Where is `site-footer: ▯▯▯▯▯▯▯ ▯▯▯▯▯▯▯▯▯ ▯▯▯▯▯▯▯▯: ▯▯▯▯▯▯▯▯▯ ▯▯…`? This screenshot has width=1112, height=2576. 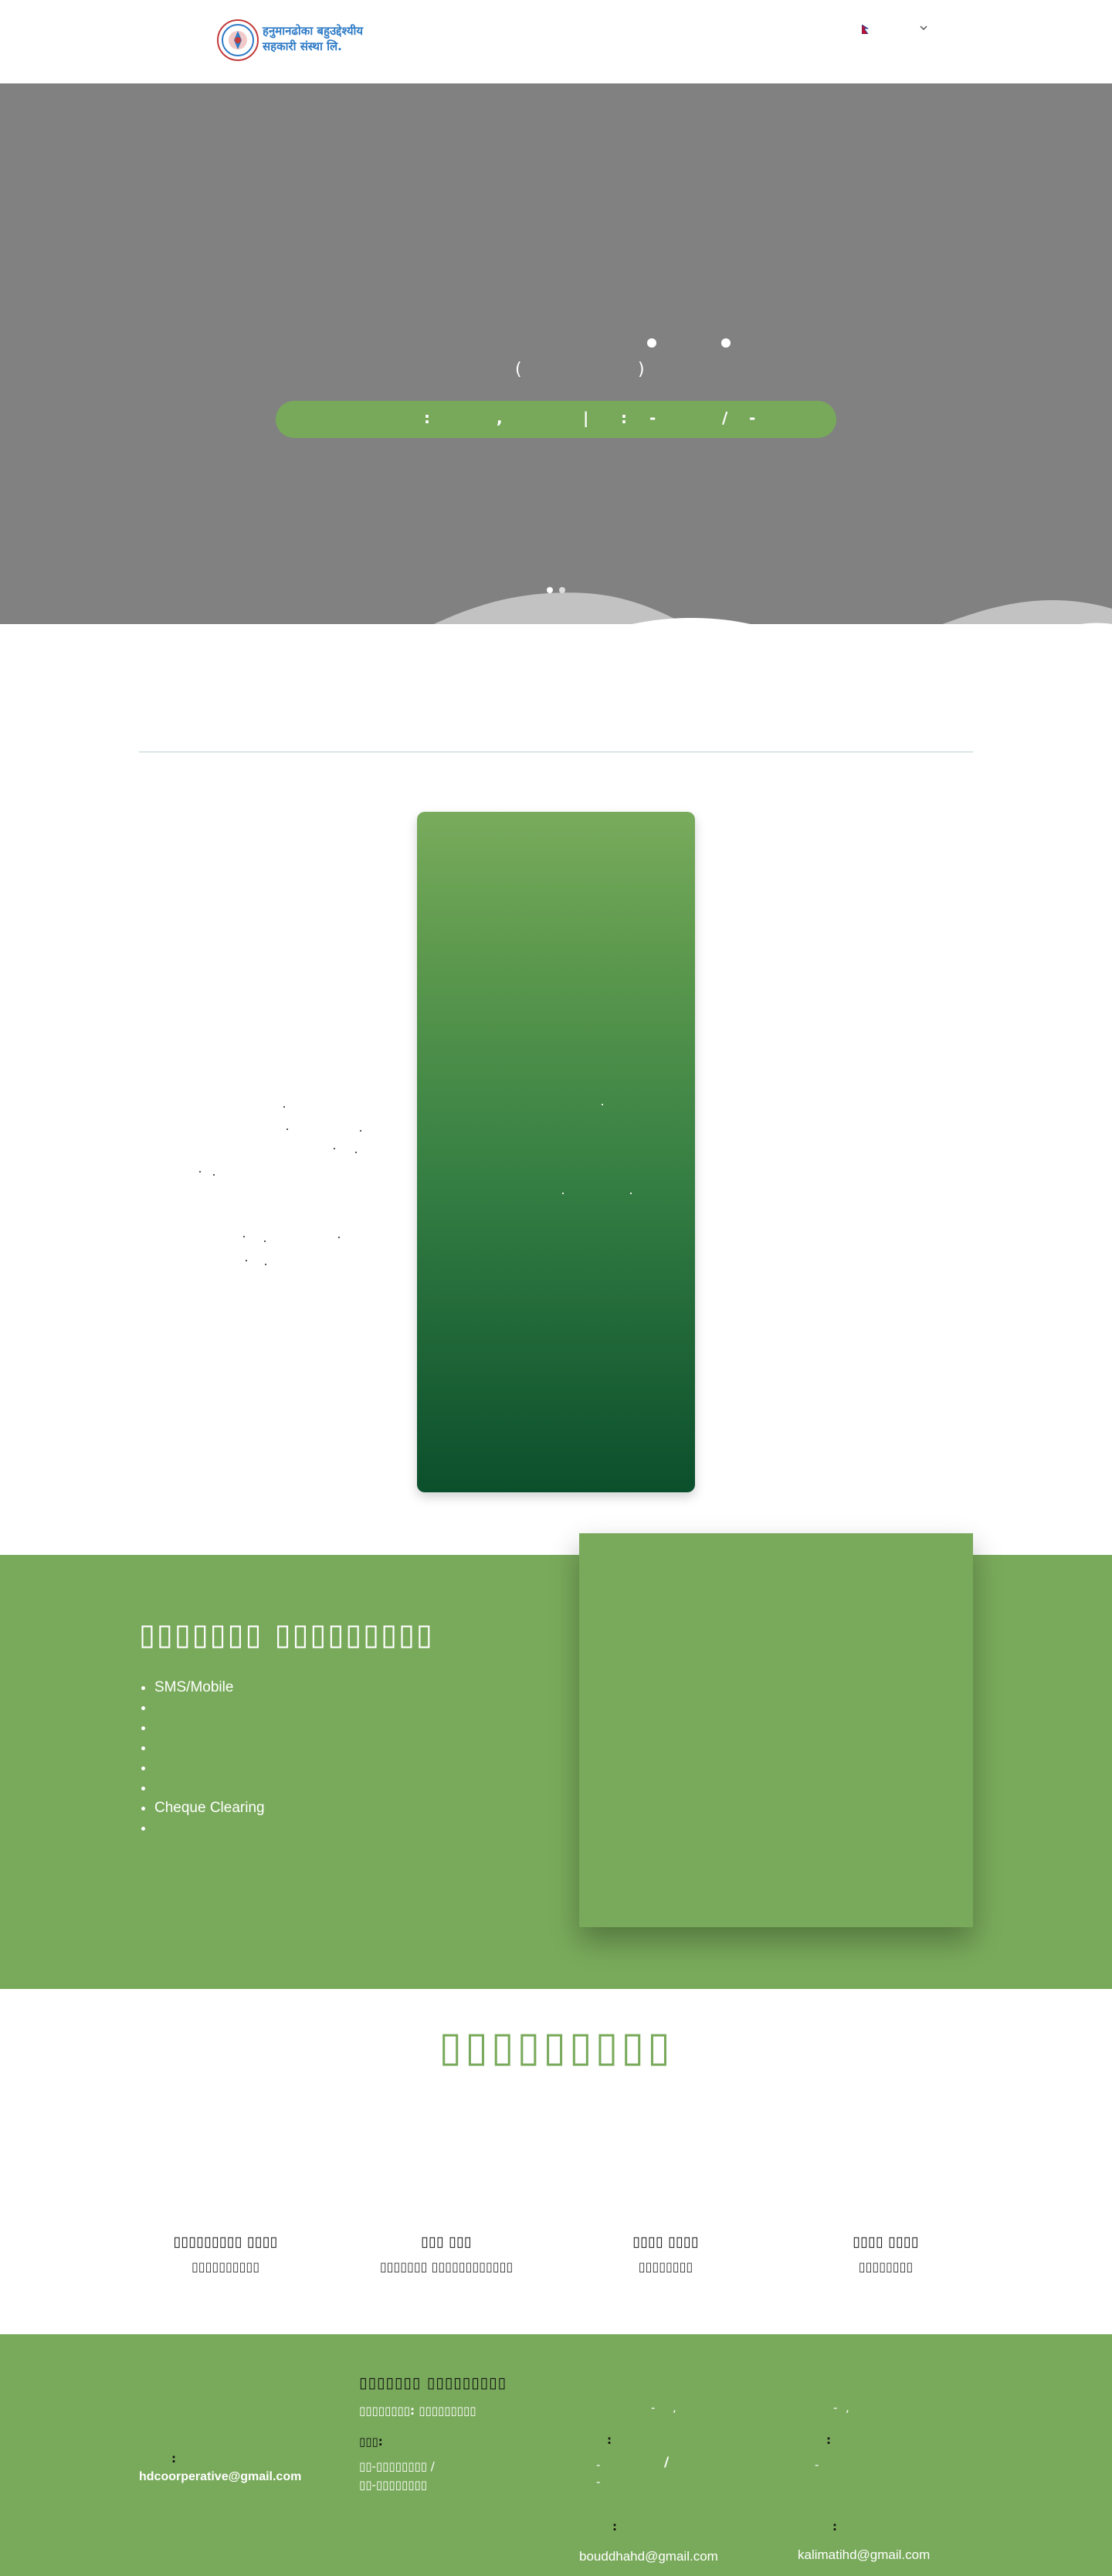
site-footer: ▯▯▯▯▯▯▯ ▯▯▯▯▯▯▯▯▯ ▯▯▯▯▯▯▯▯: ▯▯▯▯▯▯▯▯▯ ▯▯… is located at coordinates (556, 2455).